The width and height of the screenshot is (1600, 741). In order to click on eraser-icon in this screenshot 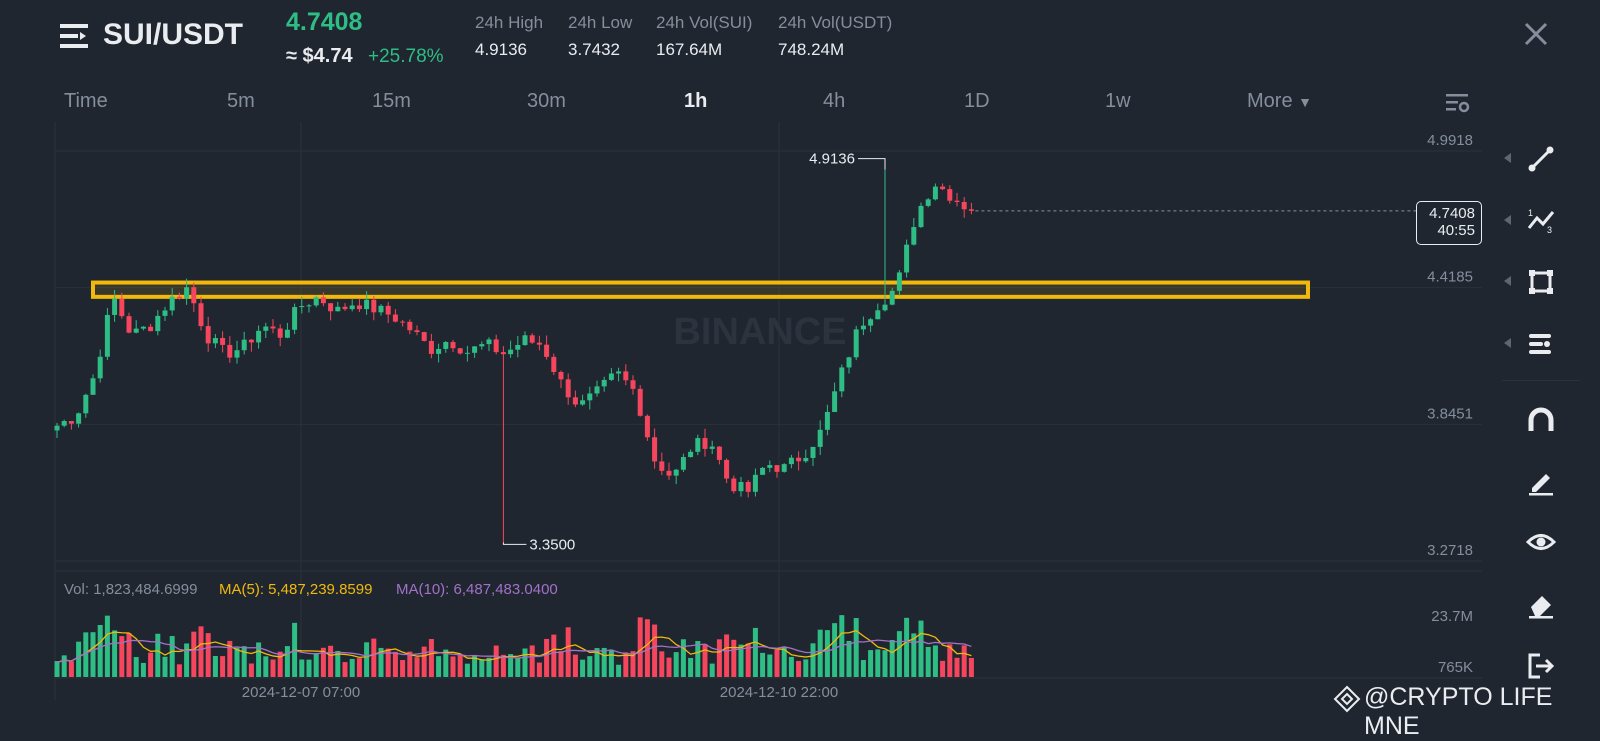, I will do `click(1541, 604)`.